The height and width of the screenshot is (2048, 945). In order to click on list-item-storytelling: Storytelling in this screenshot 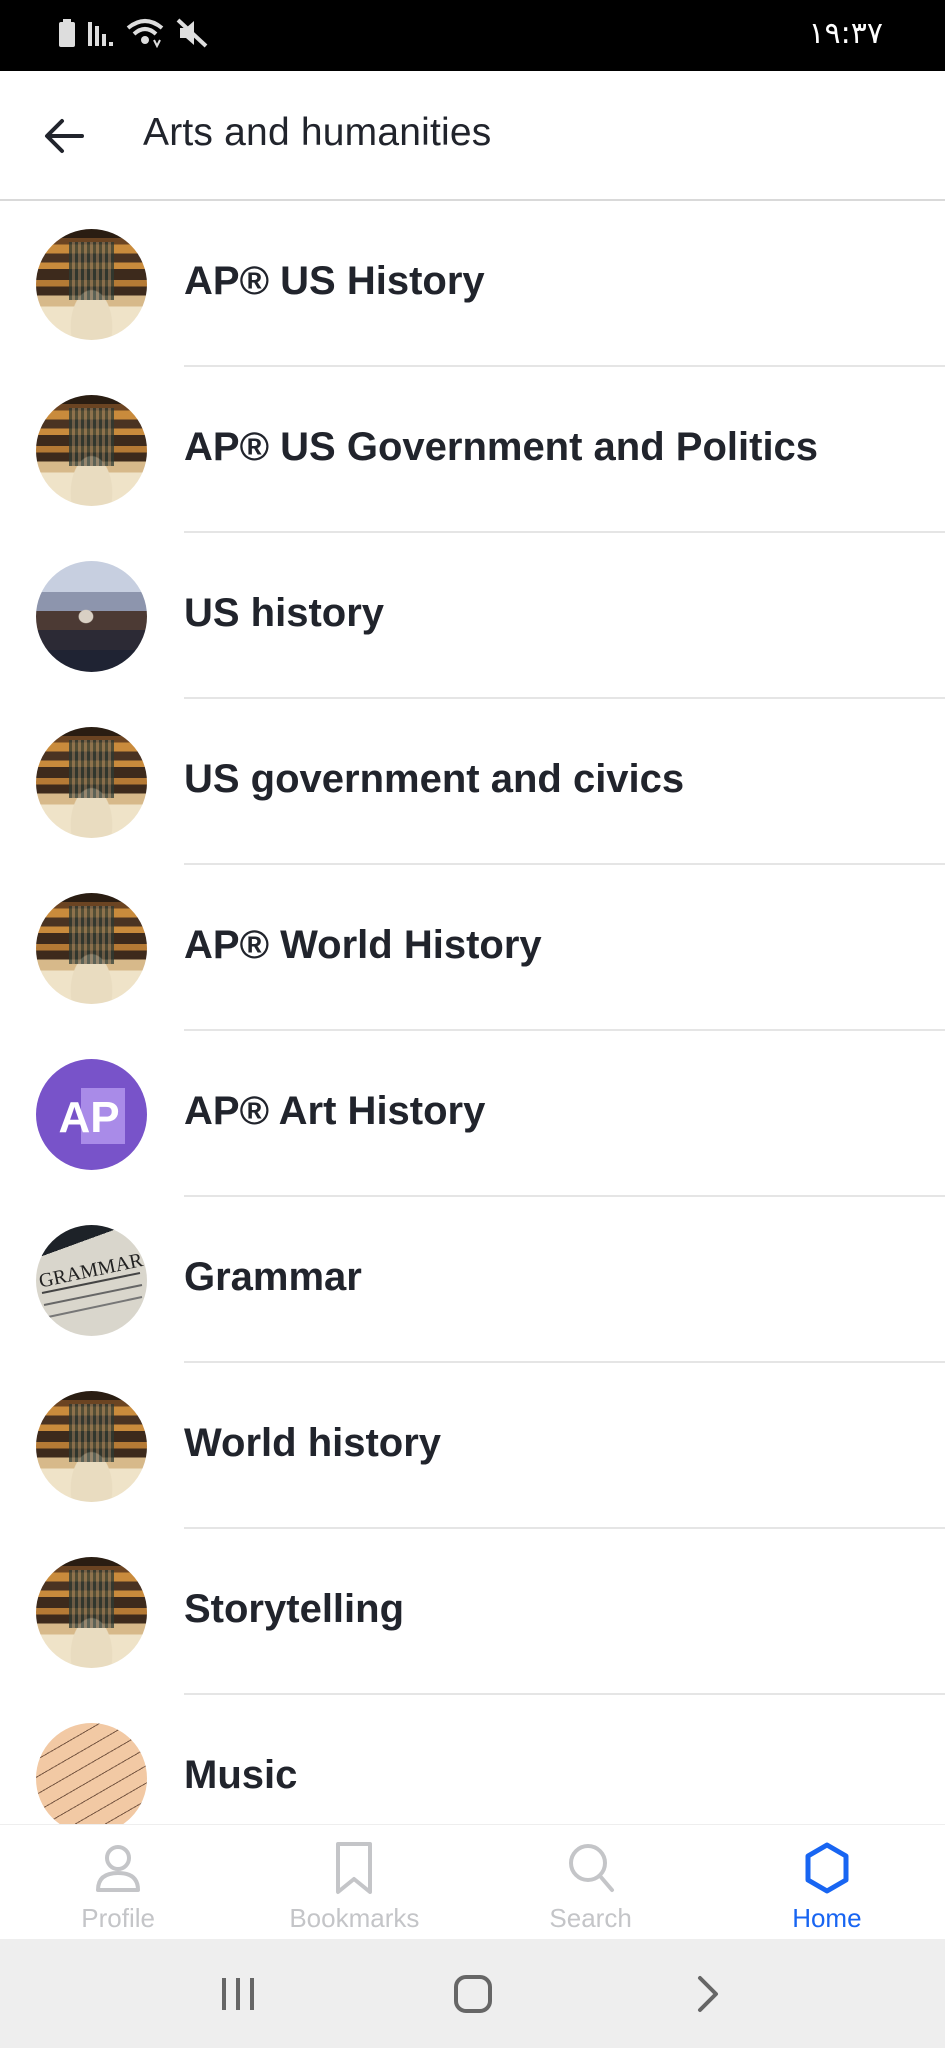, I will do `click(472, 1612)`.